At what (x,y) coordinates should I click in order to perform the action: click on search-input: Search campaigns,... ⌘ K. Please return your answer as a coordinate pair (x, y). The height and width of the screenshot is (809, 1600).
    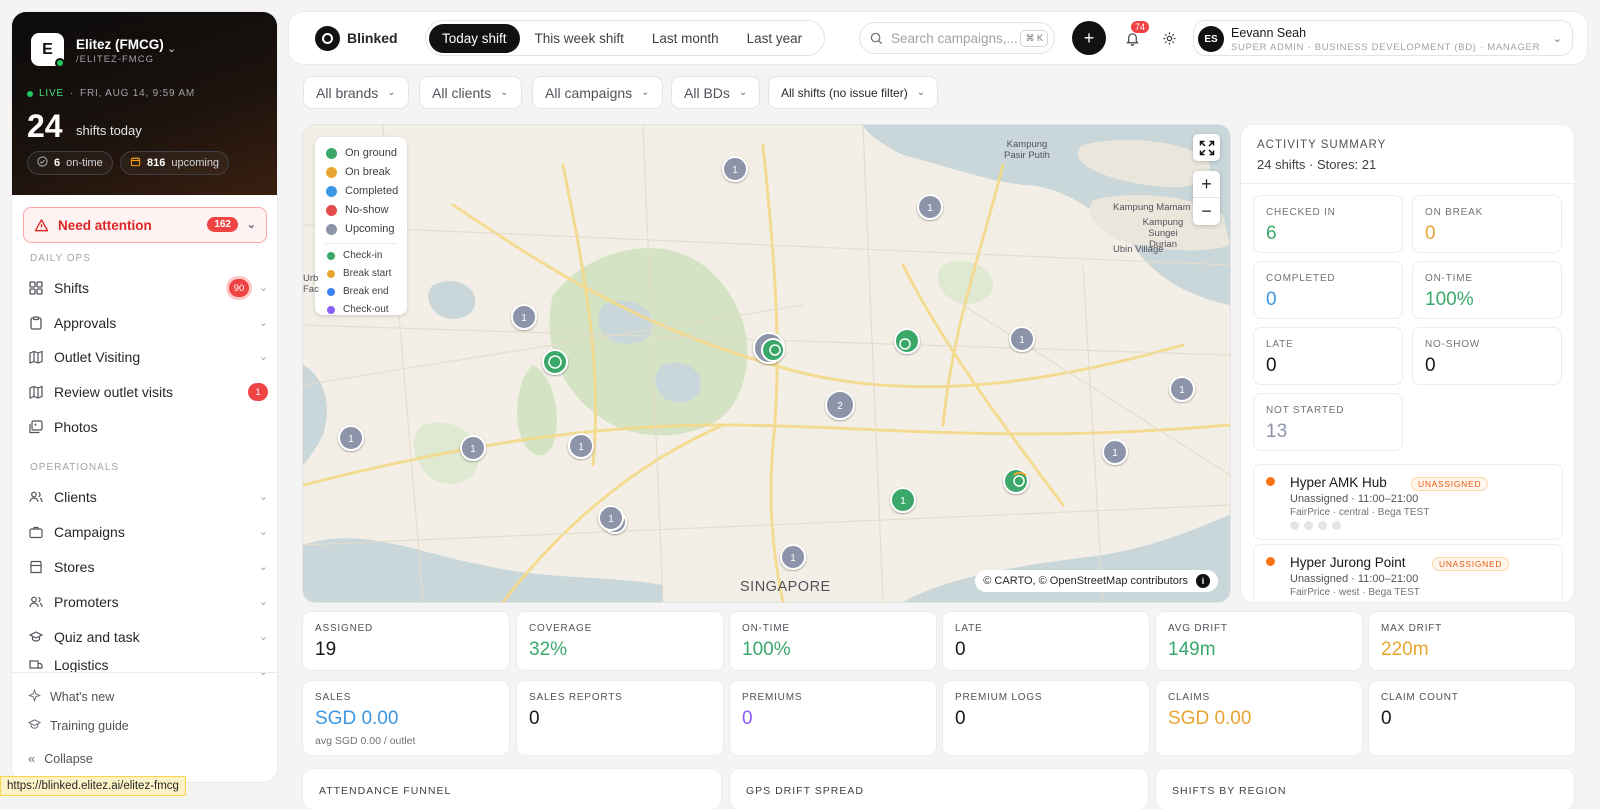
    Looking at the image, I should click on (957, 38).